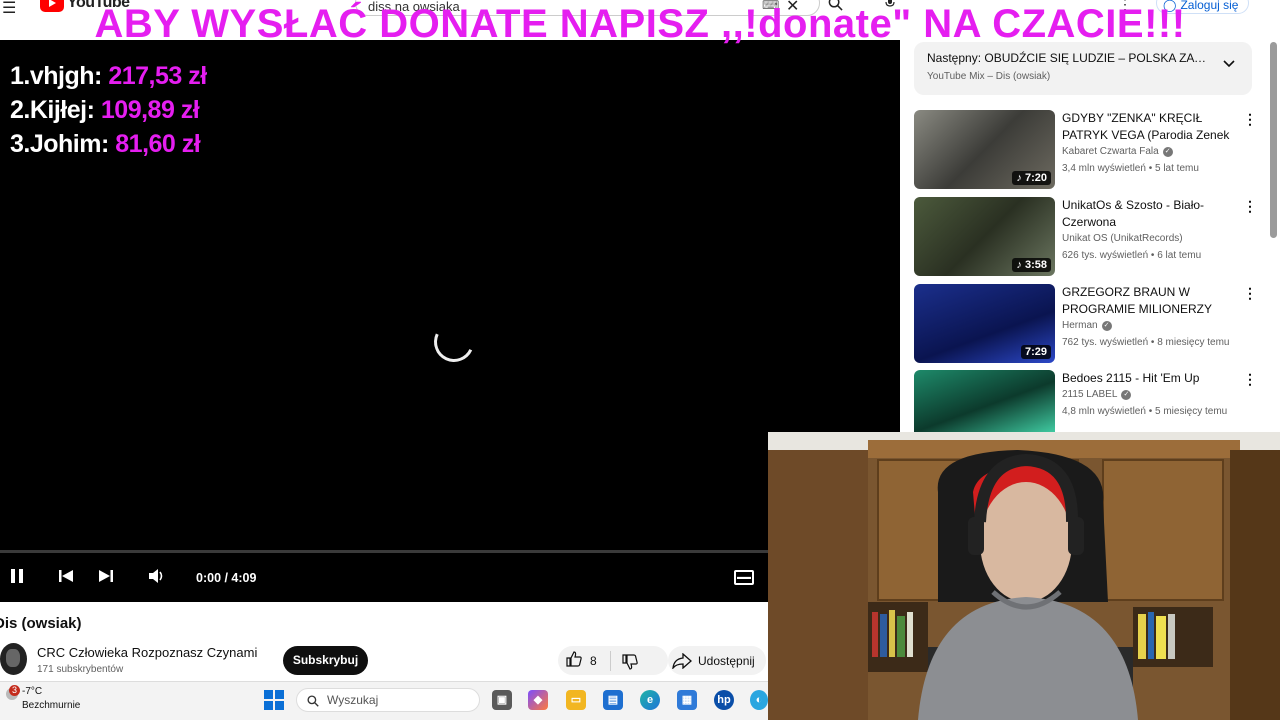 The width and height of the screenshot is (1280, 720). I want to click on pause-button, so click(17, 578).